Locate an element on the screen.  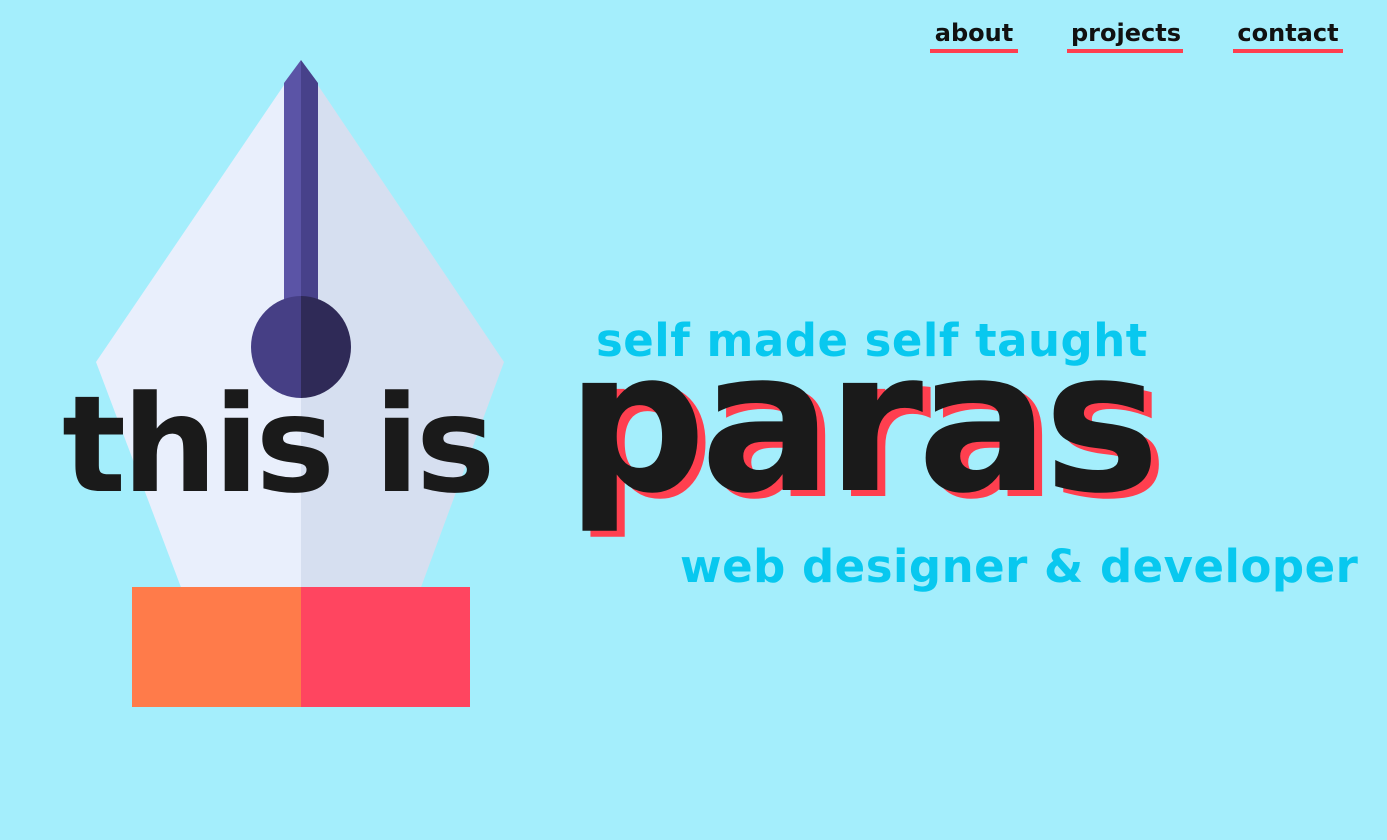
pen-base-right is located at coordinates (385, 647).